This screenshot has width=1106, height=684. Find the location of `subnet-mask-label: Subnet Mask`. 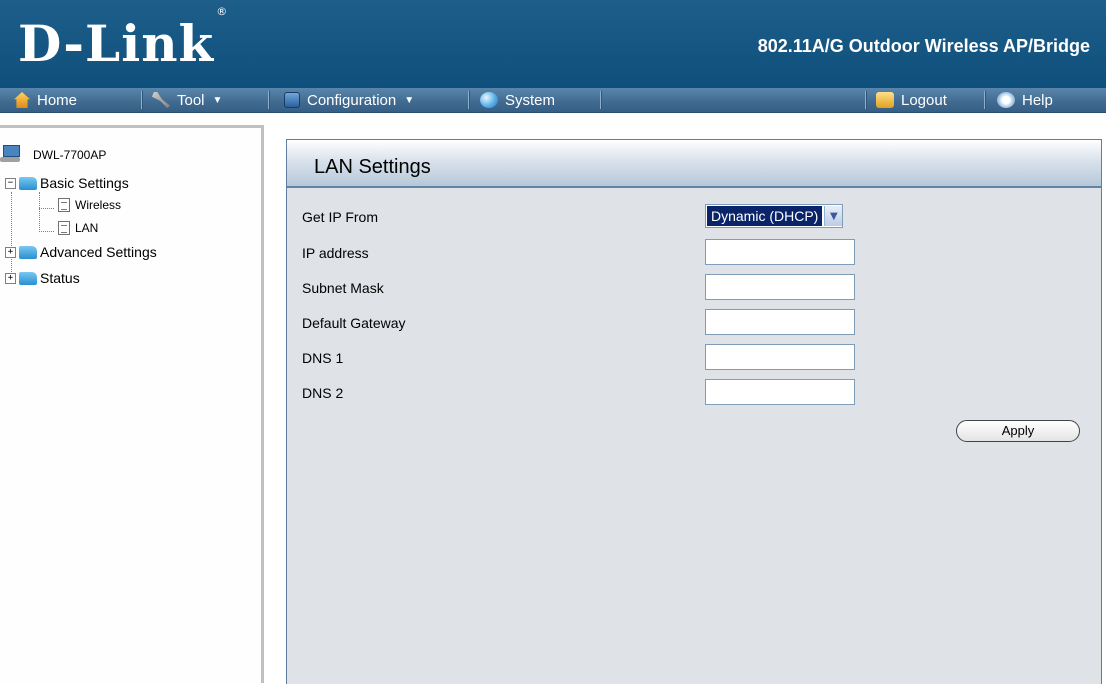

subnet-mask-label: Subnet Mask is located at coordinates (343, 288).